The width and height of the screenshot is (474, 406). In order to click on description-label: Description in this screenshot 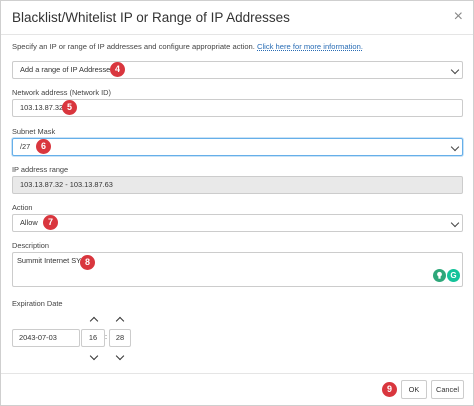, I will do `click(30, 245)`.